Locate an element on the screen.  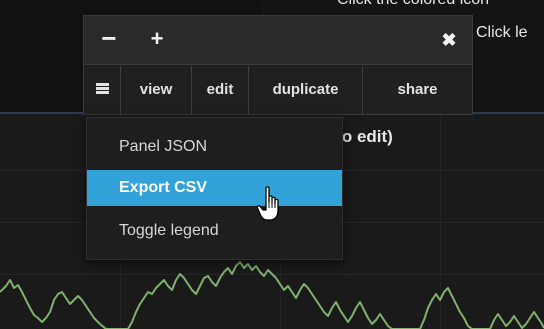
duplicate-button: duplicate is located at coordinates (306, 90).